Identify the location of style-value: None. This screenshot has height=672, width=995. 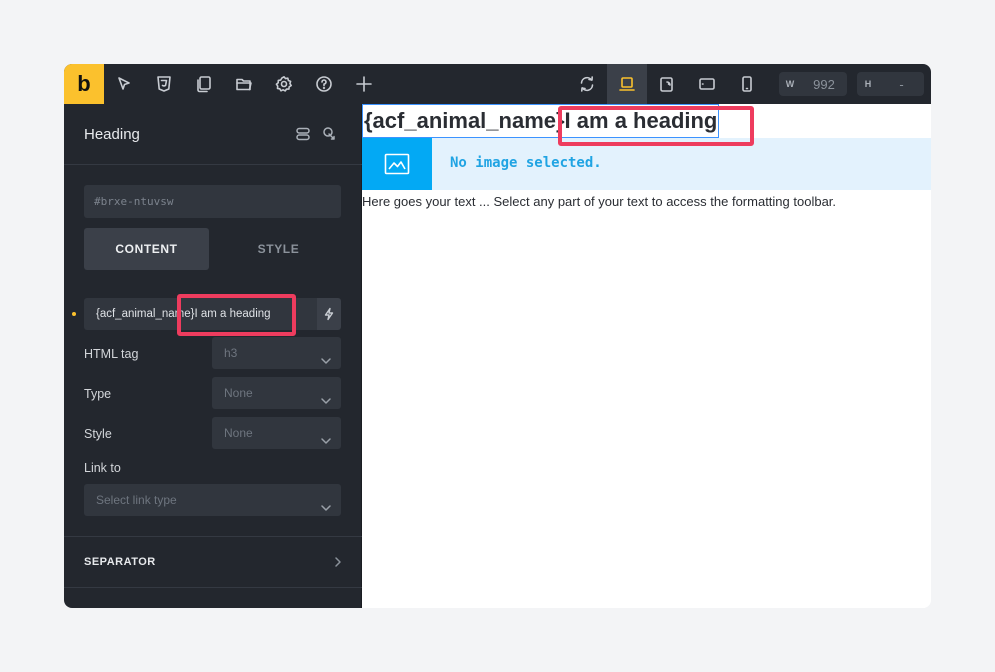
(238, 433).